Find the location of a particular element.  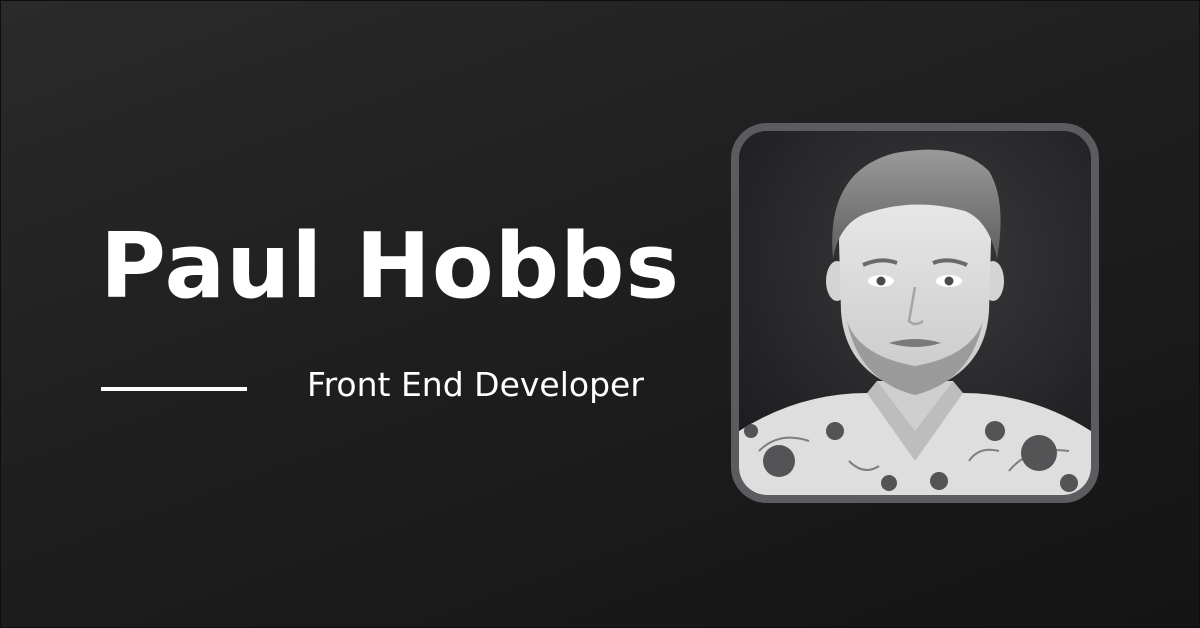

accent-divider is located at coordinates (174, 389).